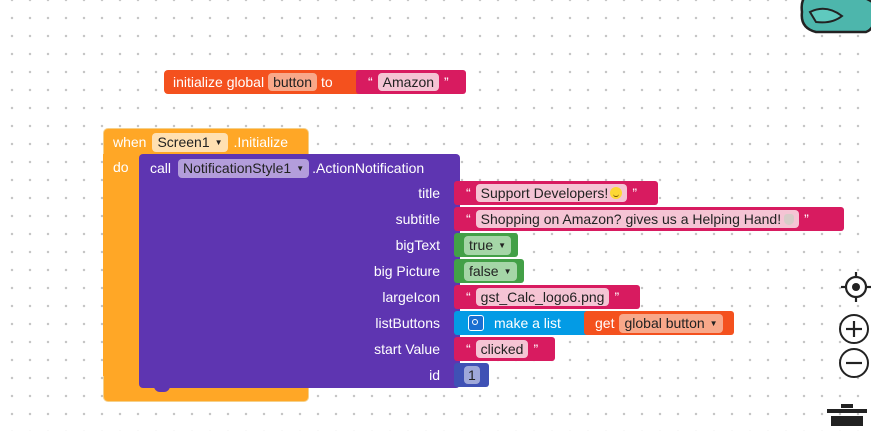  I want to click on text-block-largeicon: “ gst_Calc_logo6.png ”, so click(547, 297).